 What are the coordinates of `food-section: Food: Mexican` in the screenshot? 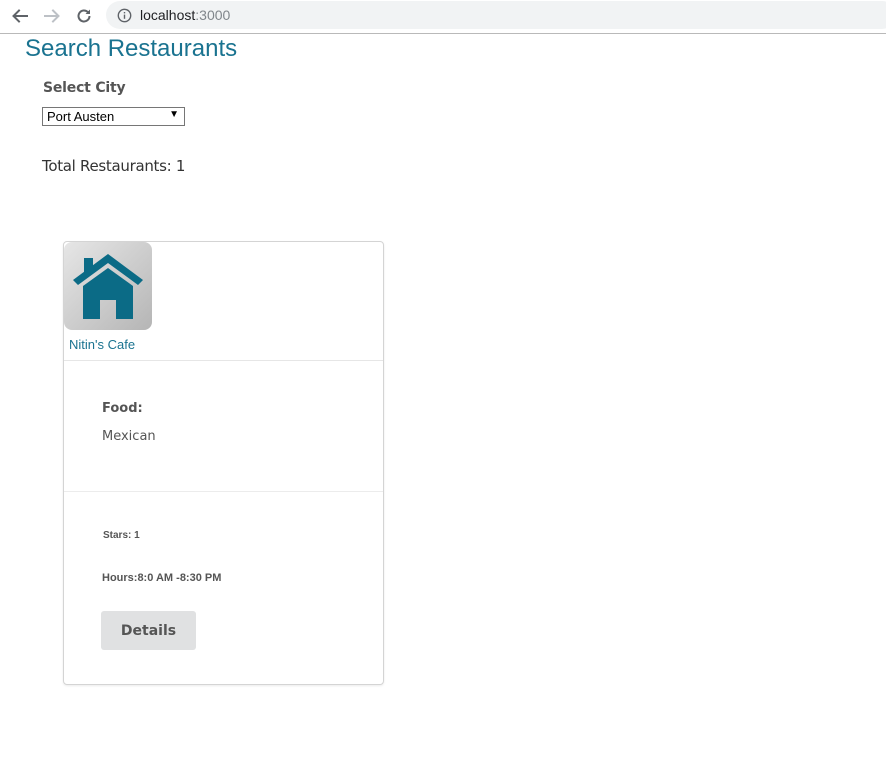 It's located at (223, 426).